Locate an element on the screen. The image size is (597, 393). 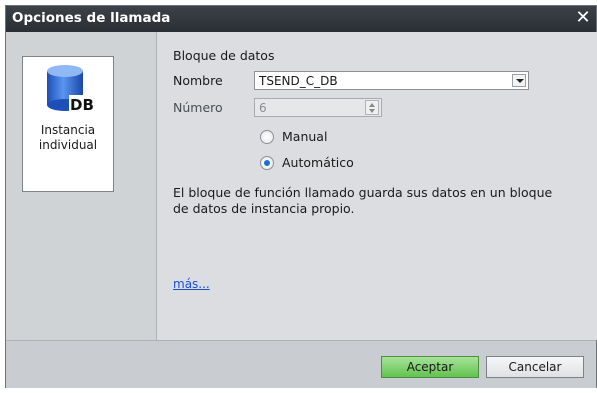
number-label: Número is located at coordinates (198, 107).